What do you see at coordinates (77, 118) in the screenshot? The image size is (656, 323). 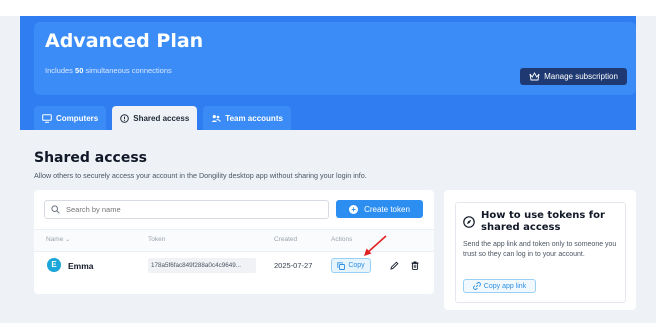 I see `tab-computers-label: Computers` at bounding box center [77, 118].